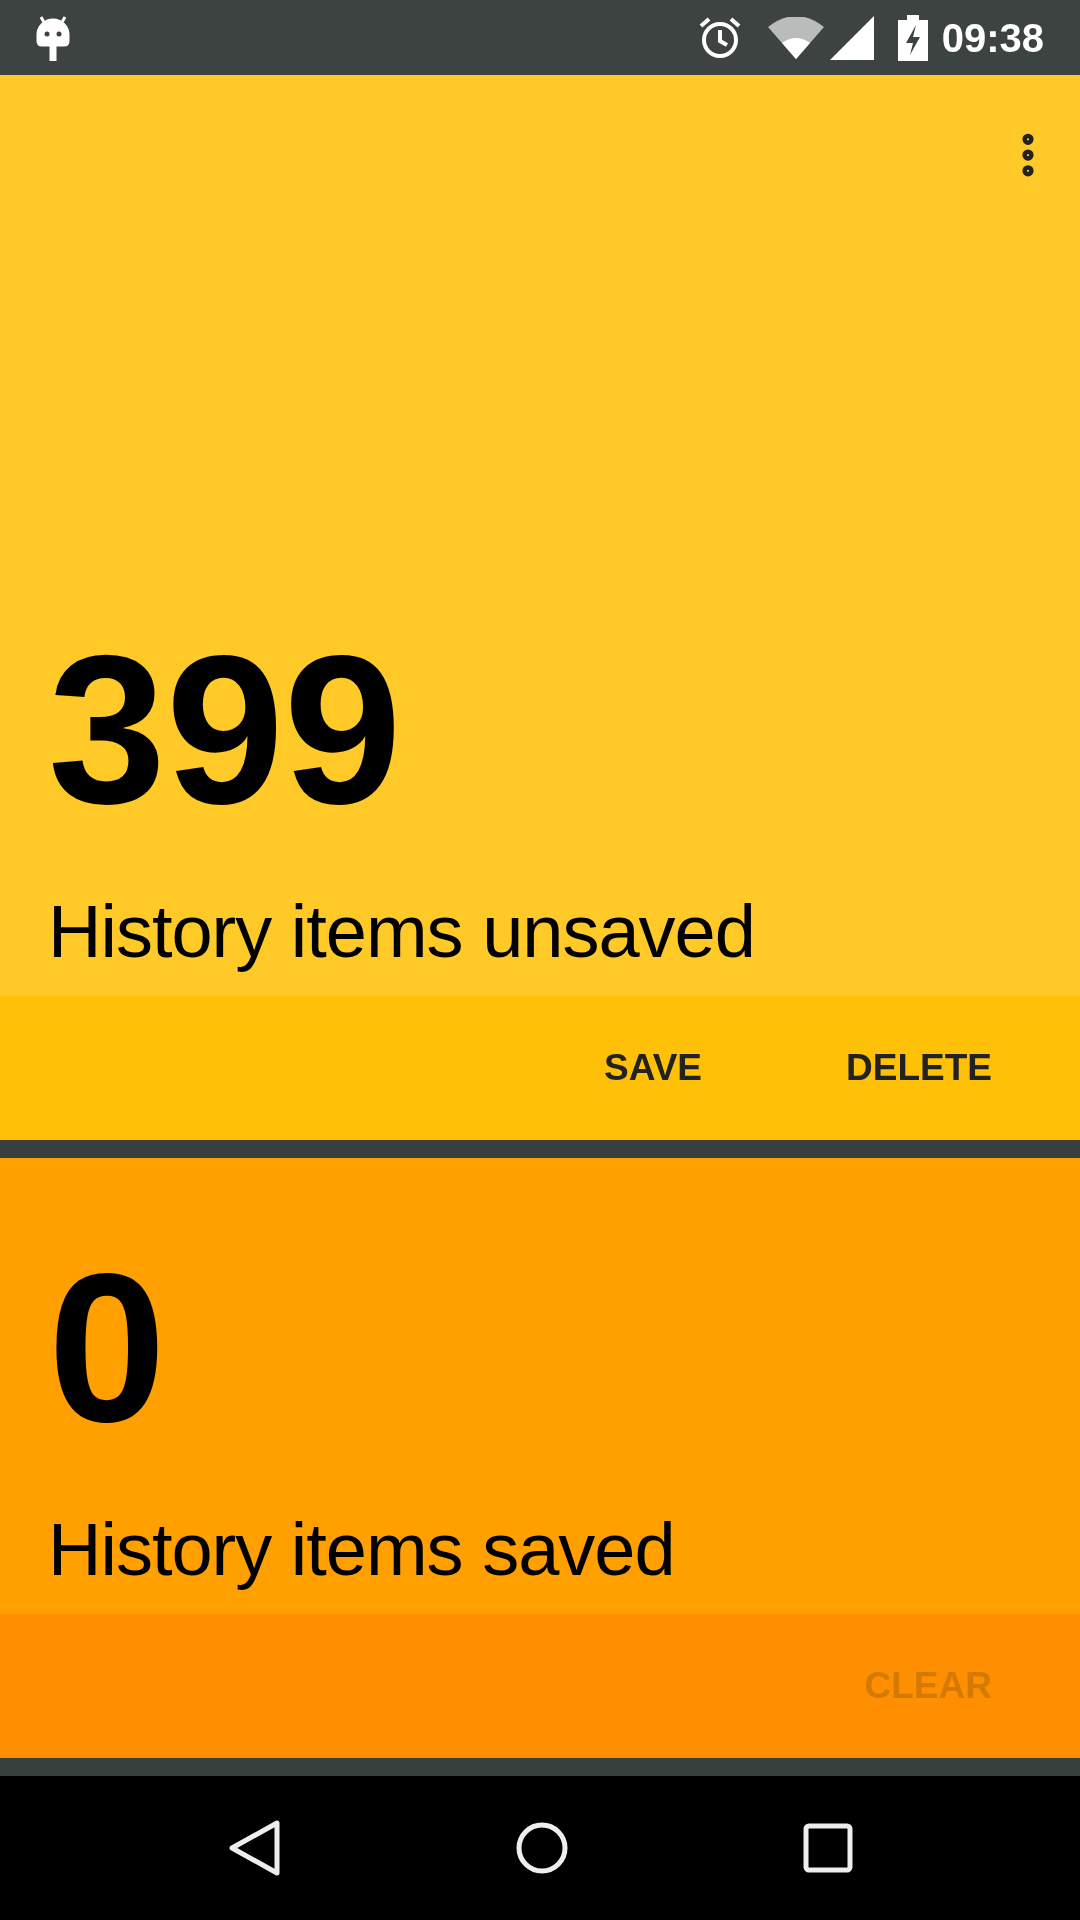  I want to click on card-label: History items unsaved, so click(401, 932).